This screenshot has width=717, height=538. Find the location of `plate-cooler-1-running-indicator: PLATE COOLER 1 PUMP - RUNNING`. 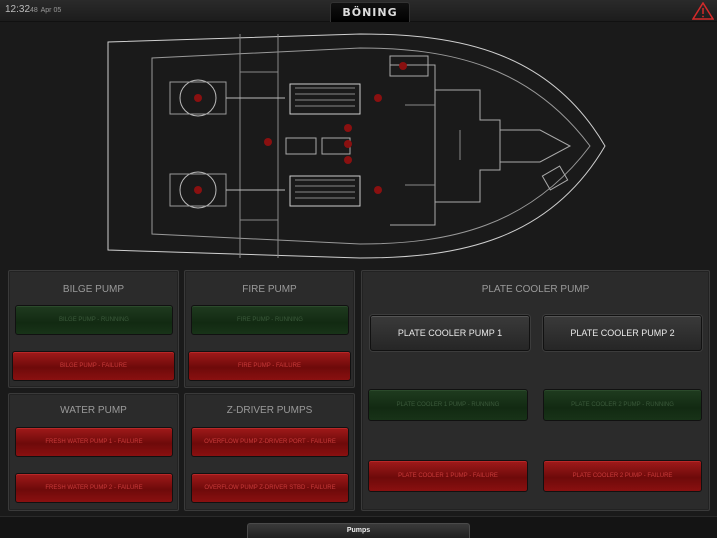

plate-cooler-1-running-indicator: PLATE COOLER 1 PUMP - RUNNING is located at coordinates (448, 405).